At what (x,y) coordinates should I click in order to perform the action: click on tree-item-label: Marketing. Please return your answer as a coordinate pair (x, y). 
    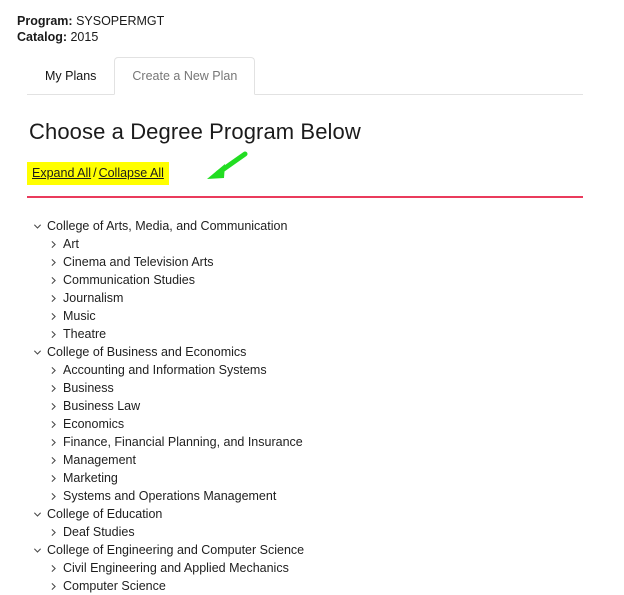
    Looking at the image, I should click on (90, 478).